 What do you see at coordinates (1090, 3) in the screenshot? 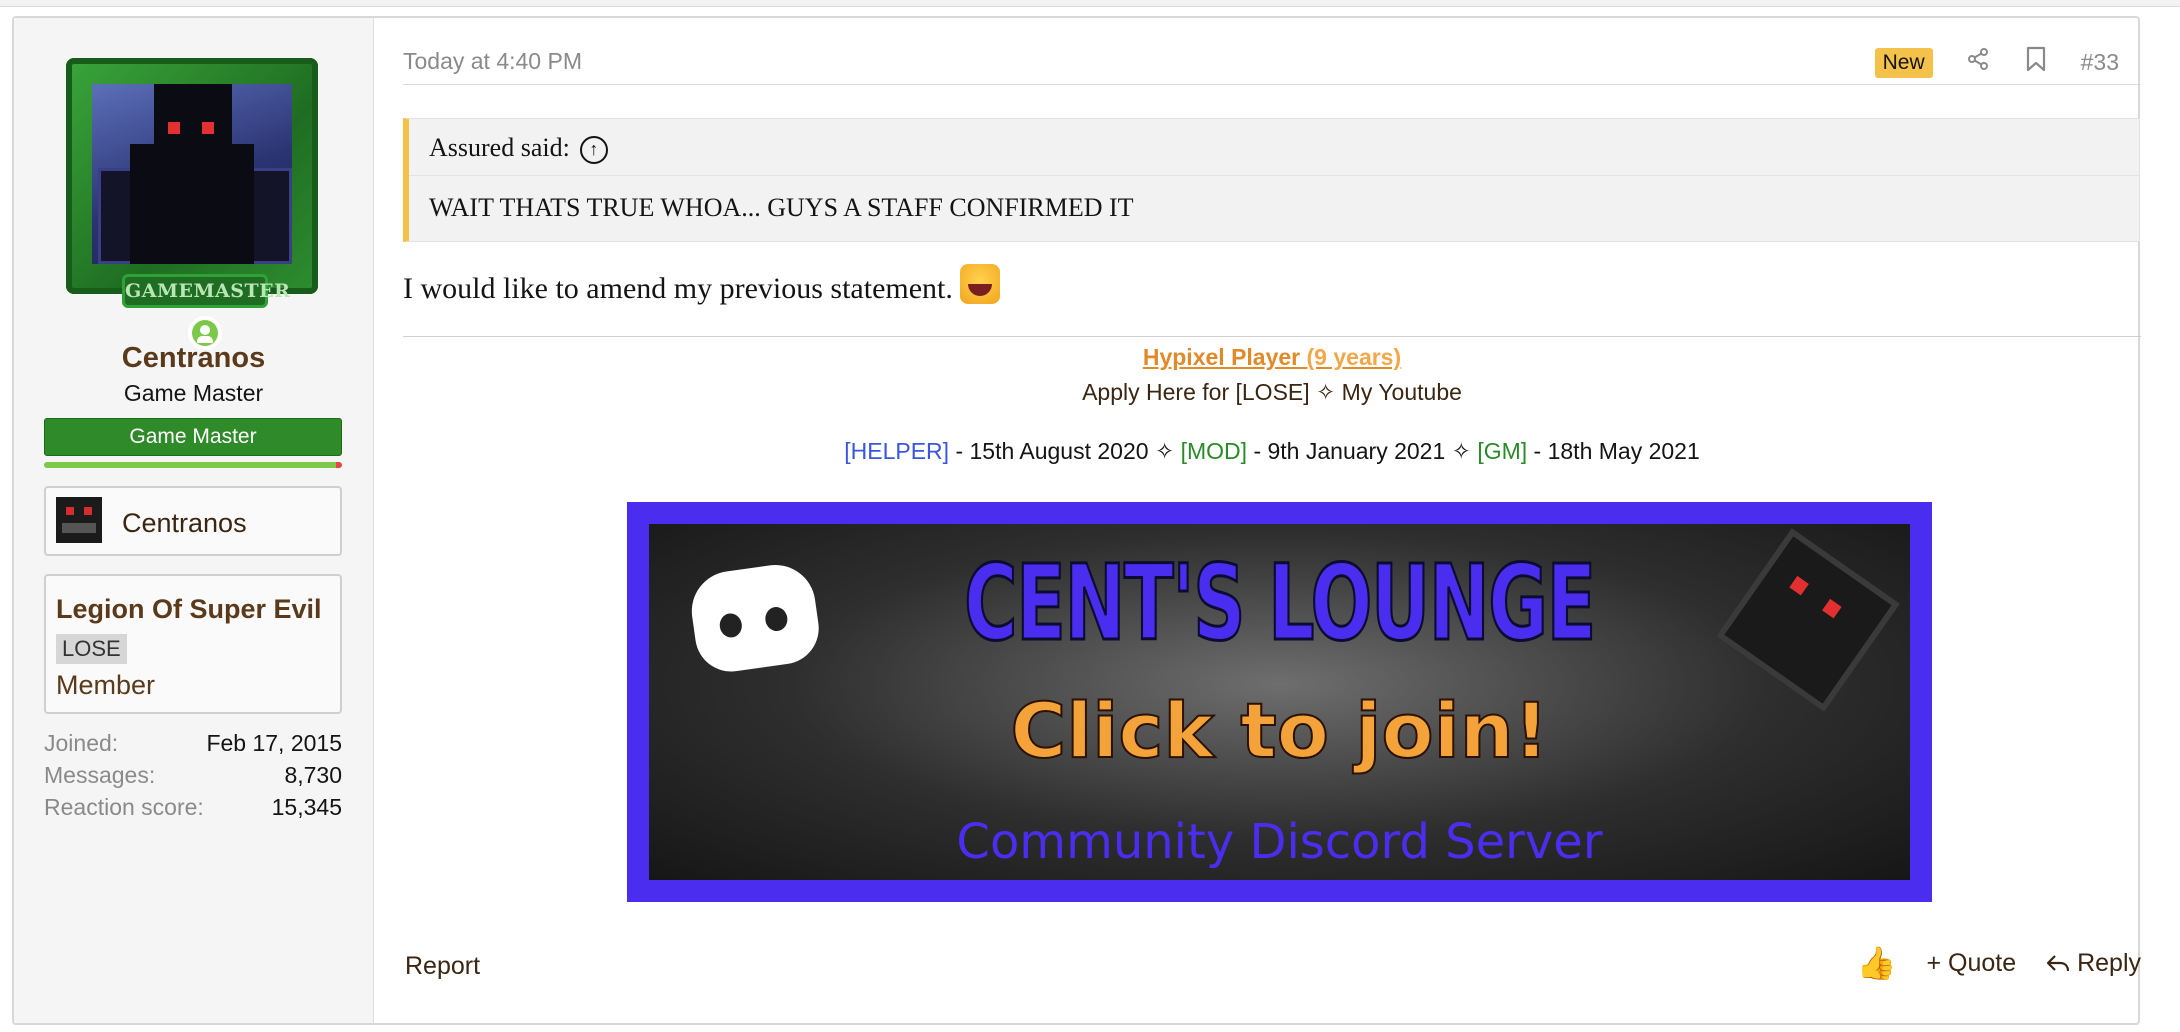
I see `page-top-border` at bounding box center [1090, 3].